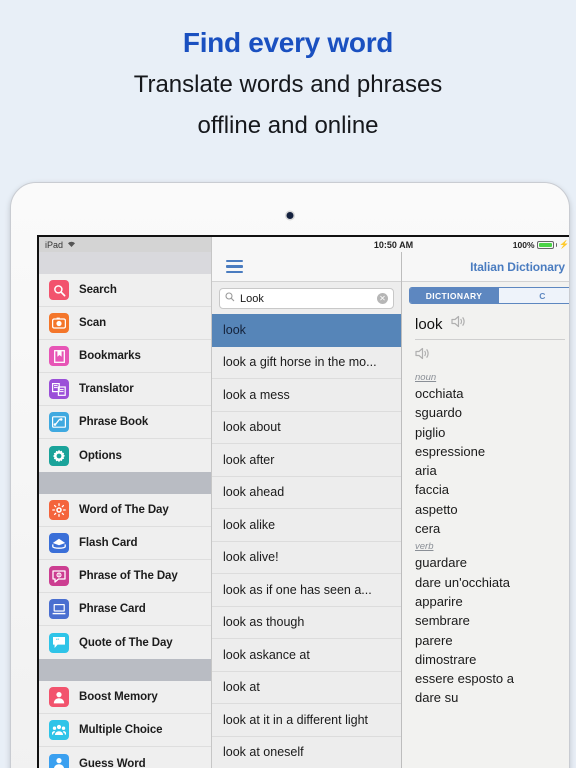  Describe the element at coordinates (492, 562) in the screenshot. I see `translation-item: guardare` at that location.